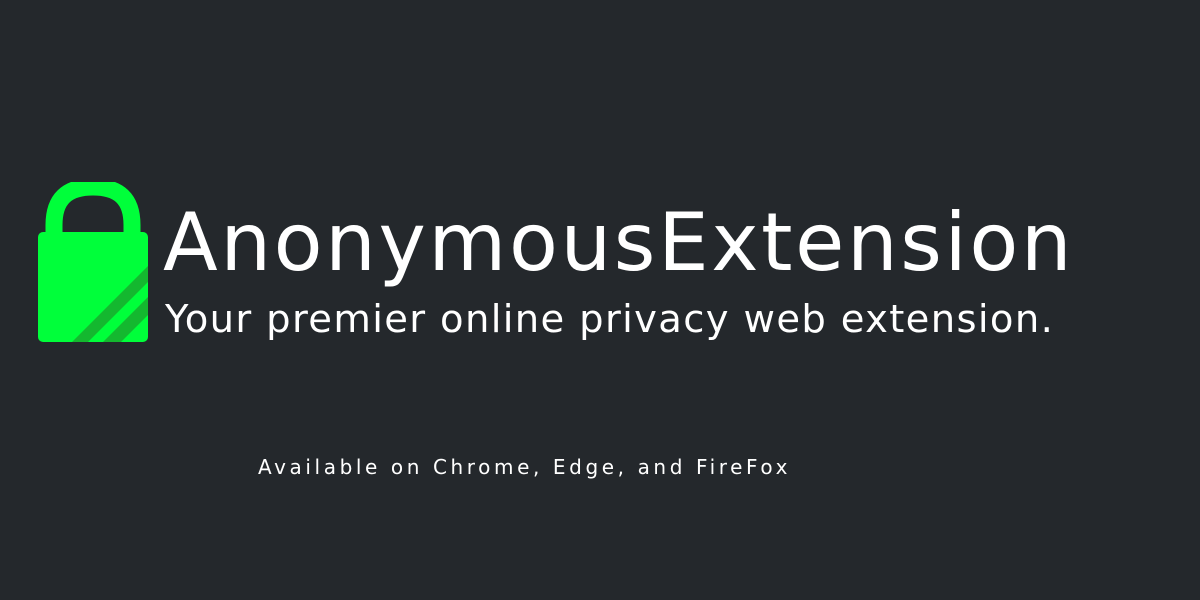 This screenshot has width=1200, height=600. What do you see at coordinates (619, 242) in the screenshot?
I see `brand-title: AnonymousExtension` at bounding box center [619, 242].